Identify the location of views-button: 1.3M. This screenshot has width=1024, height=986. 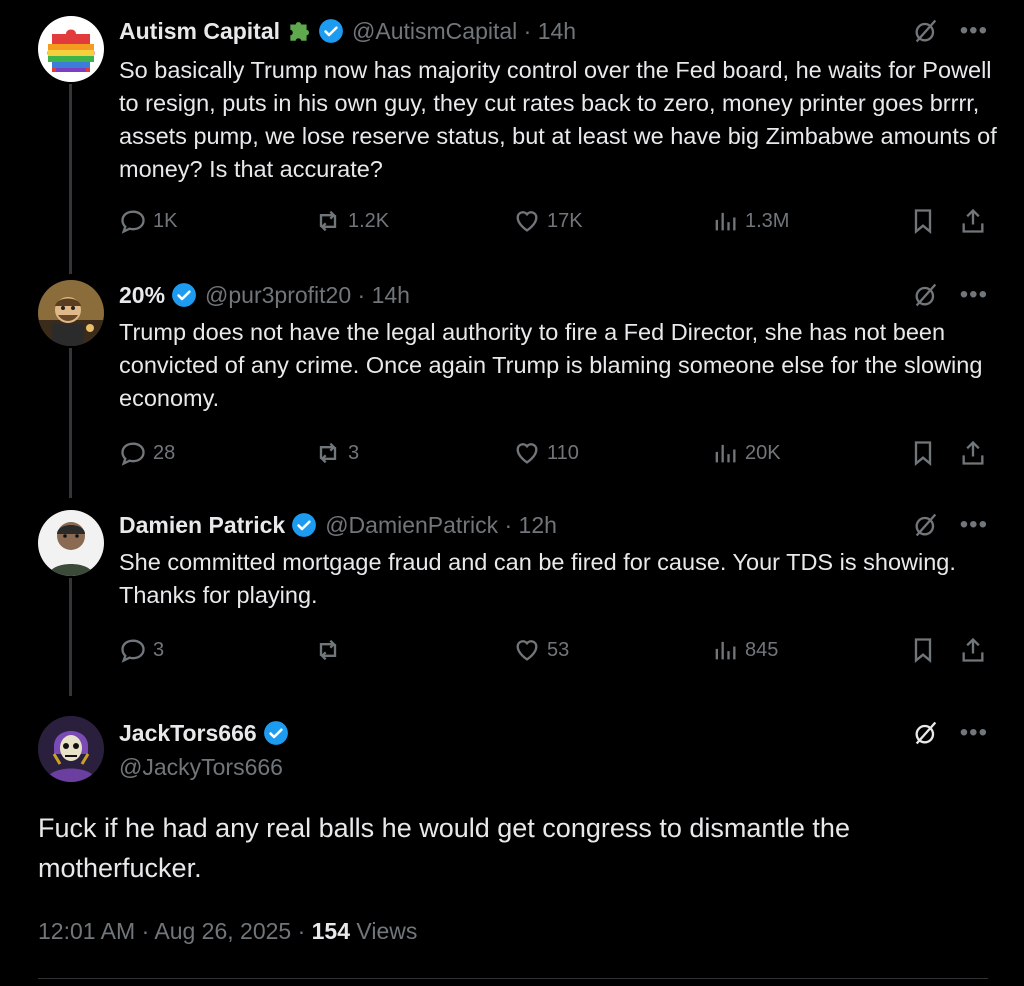
(750, 221).